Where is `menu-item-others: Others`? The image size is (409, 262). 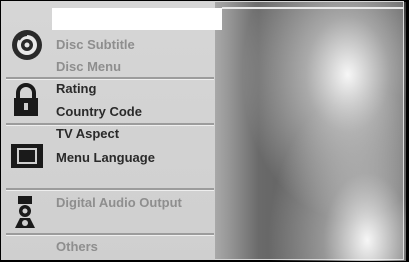
menu-item-others: Others is located at coordinates (77, 246).